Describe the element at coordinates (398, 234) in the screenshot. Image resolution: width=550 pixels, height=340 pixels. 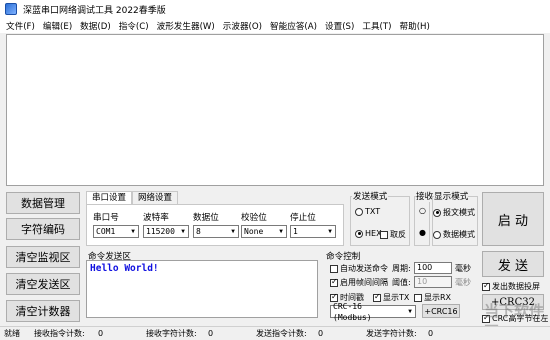
I see `reverse-label: 取反` at that location.